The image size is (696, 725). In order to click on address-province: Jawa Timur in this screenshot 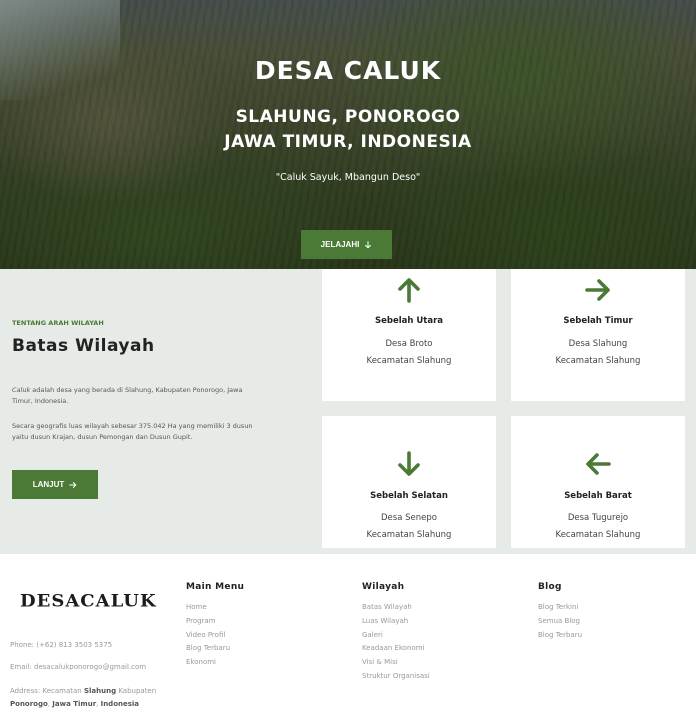, I will do `click(74, 703)`.